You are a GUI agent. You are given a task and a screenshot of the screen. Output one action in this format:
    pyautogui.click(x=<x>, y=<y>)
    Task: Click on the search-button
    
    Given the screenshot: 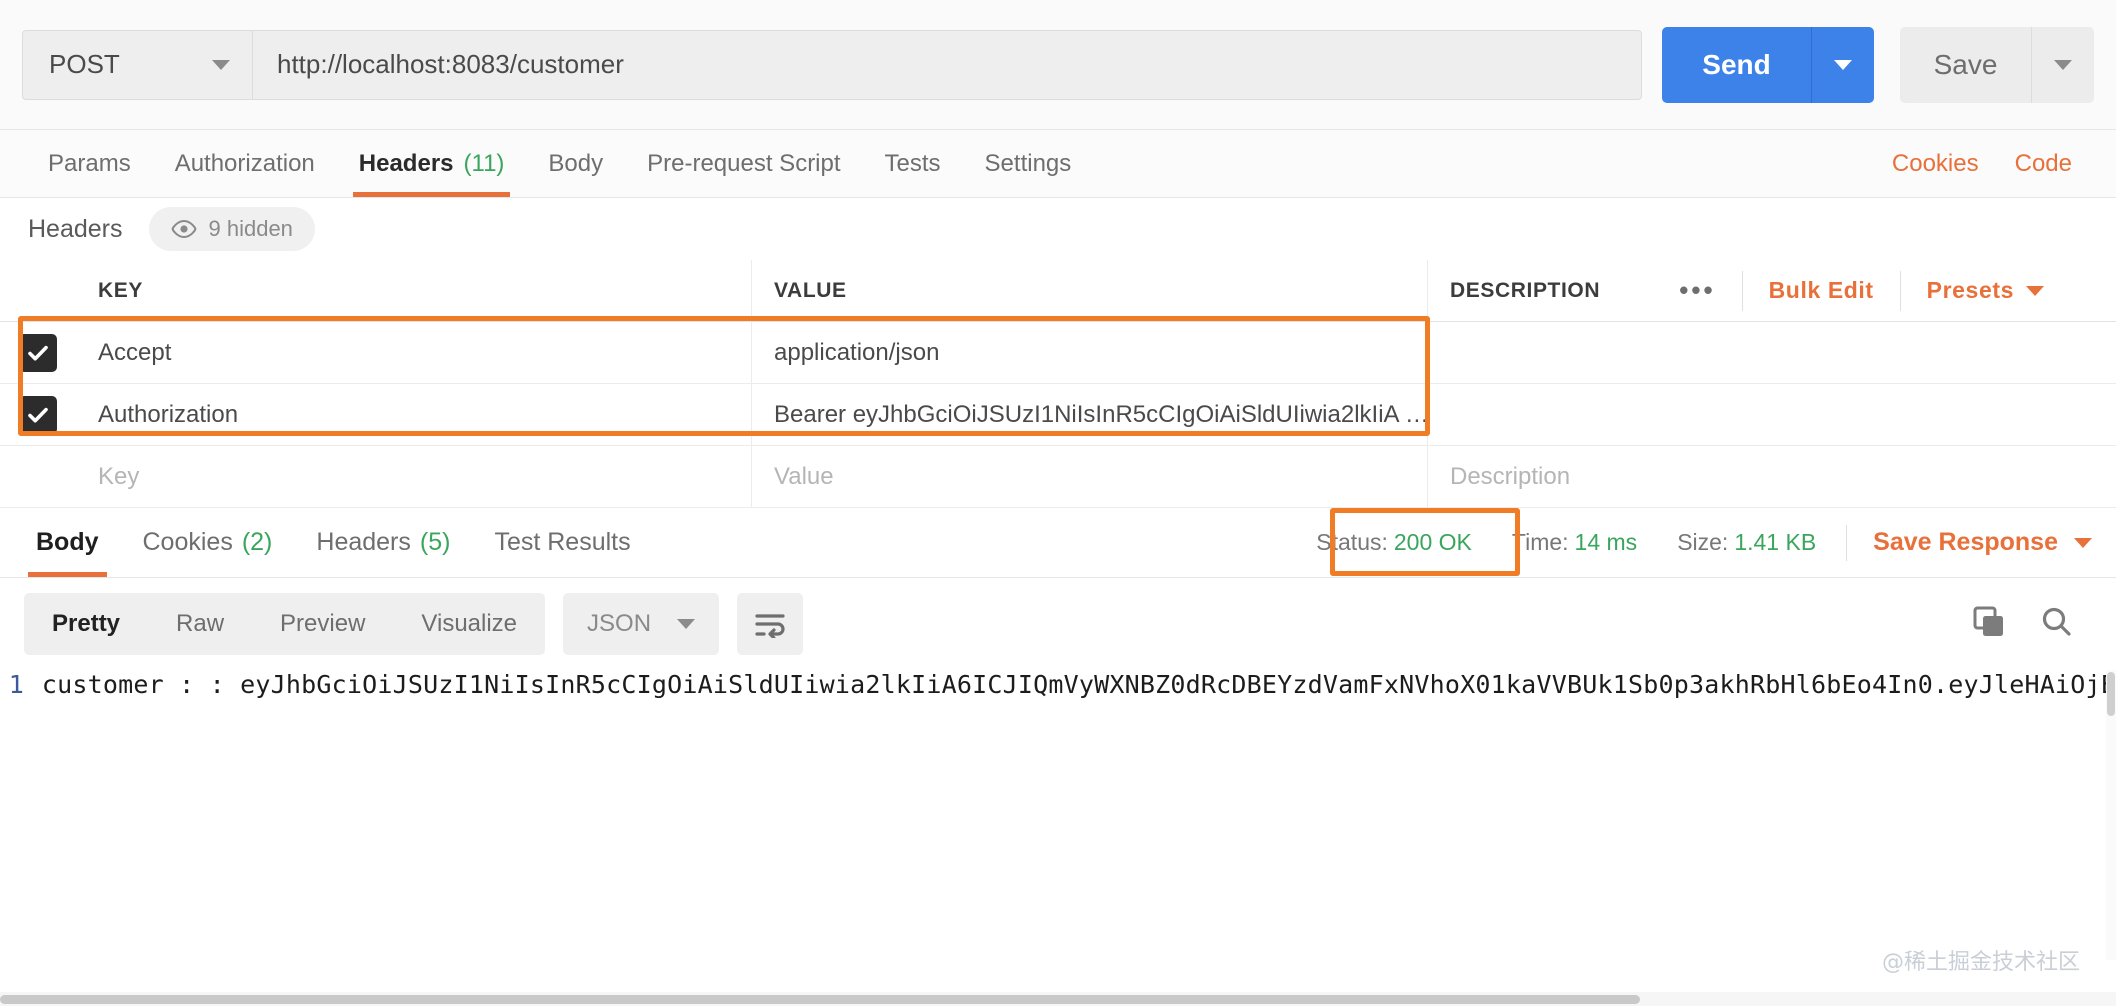 What is the action you would take?
    pyautogui.click(x=2057, y=624)
    